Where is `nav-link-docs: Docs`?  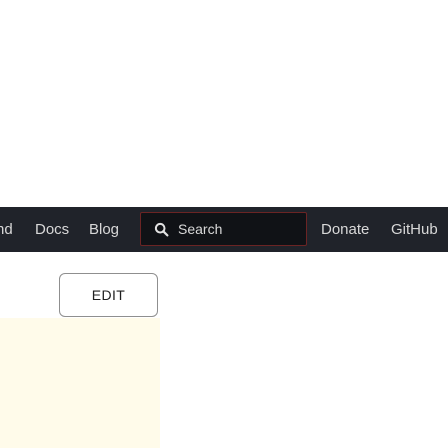
nav-link-docs: Docs is located at coordinates (52, 229).